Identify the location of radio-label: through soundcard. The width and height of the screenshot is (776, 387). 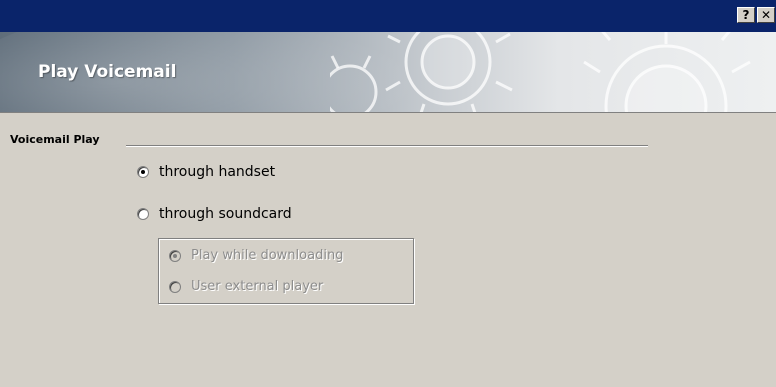
(225, 214).